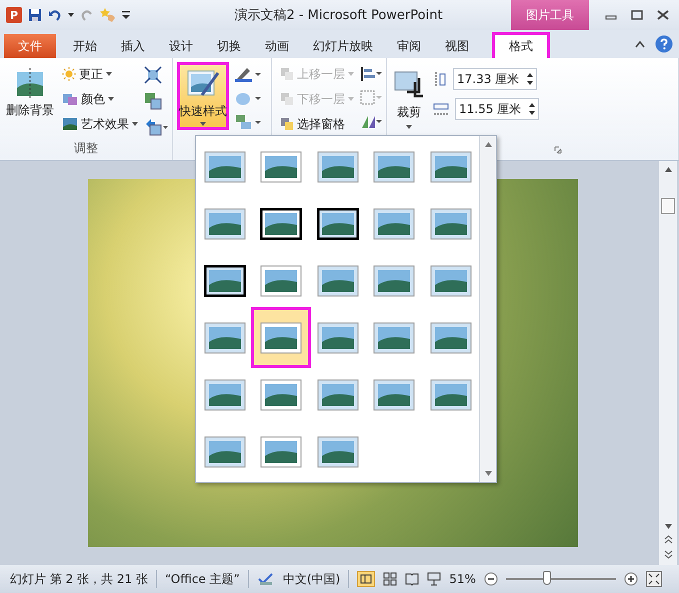 Image resolution: width=679 pixels, height=593 pixels. What do you see at coordinates (462, 579) in the screenshot?
I see `zoom-level: 51%` at bounding box center [462, 579].